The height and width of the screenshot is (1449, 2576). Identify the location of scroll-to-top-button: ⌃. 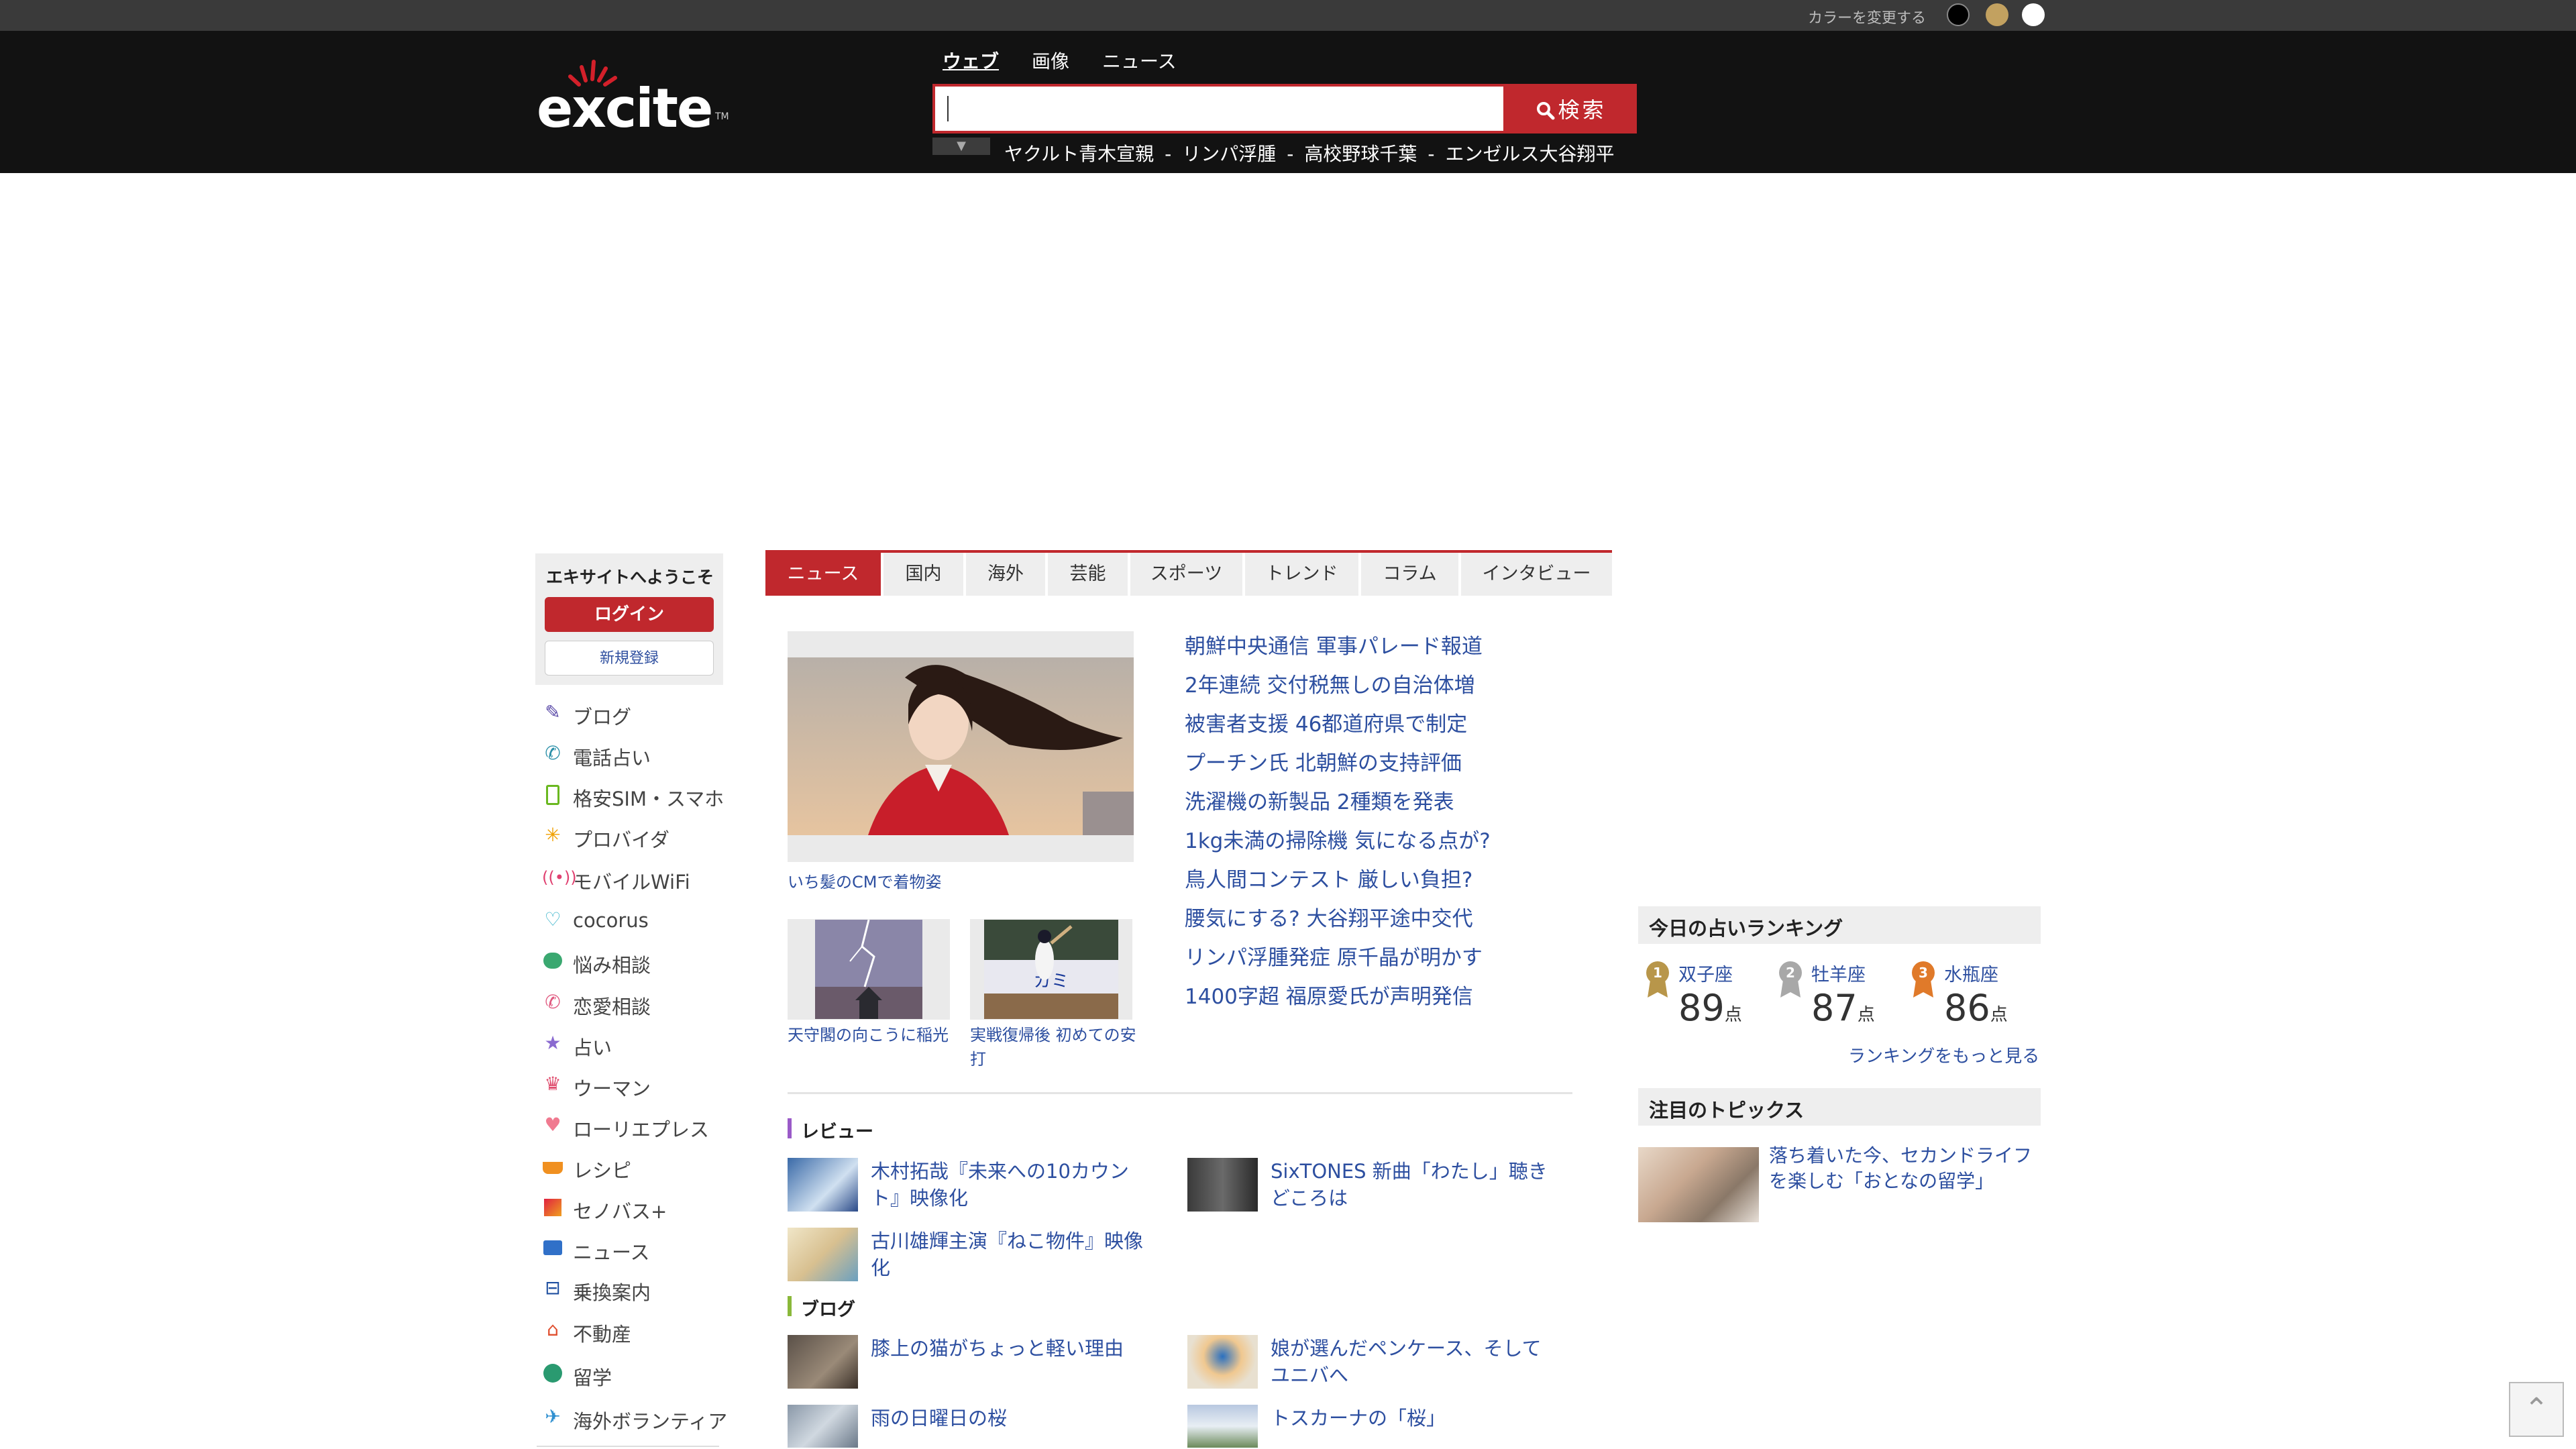
(2536, 1409).